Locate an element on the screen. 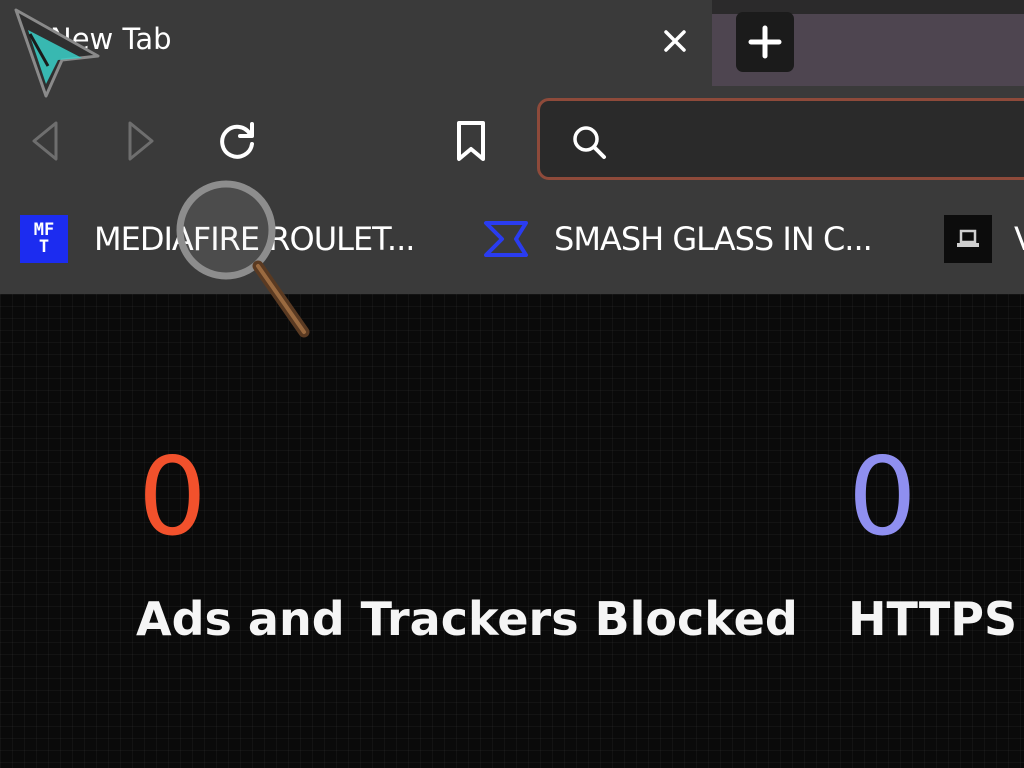  laptop-icon is located at coordinates (968, 239).